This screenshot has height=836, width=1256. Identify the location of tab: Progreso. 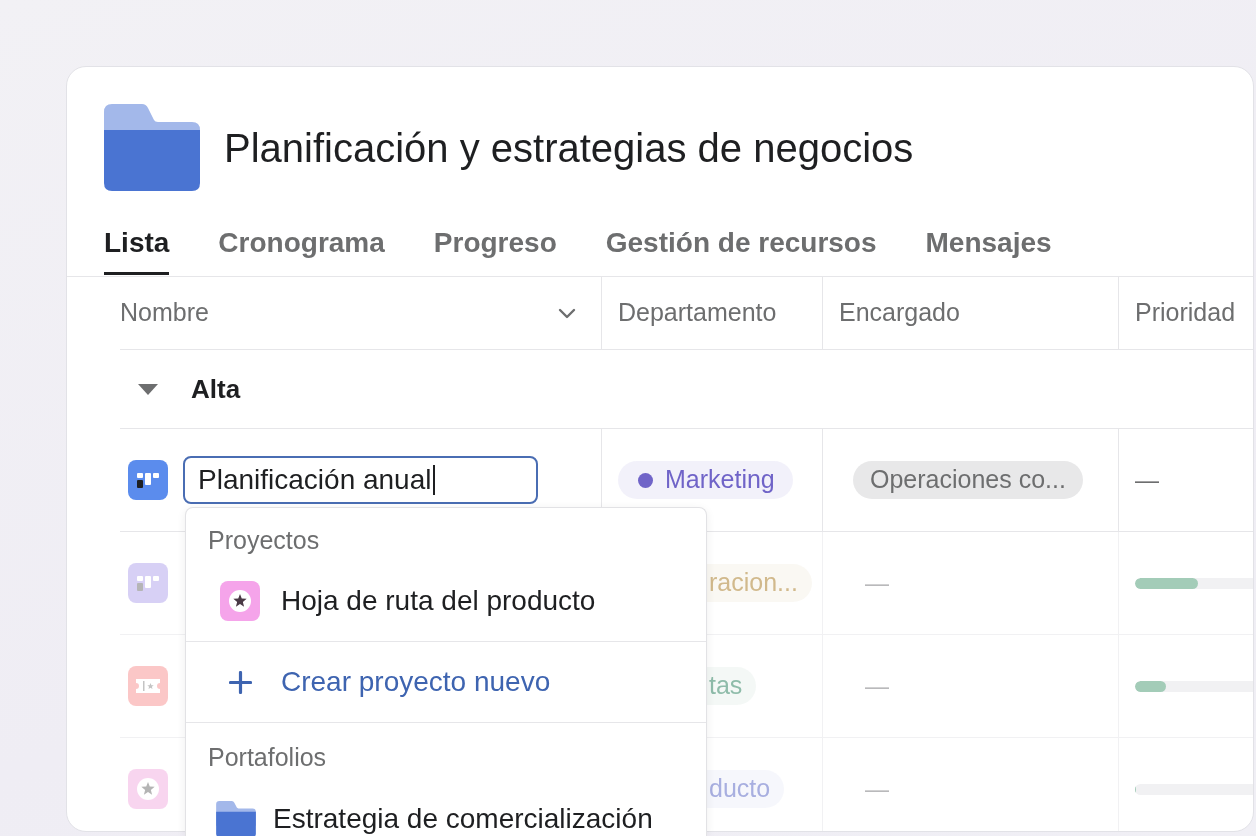
(495, 250).